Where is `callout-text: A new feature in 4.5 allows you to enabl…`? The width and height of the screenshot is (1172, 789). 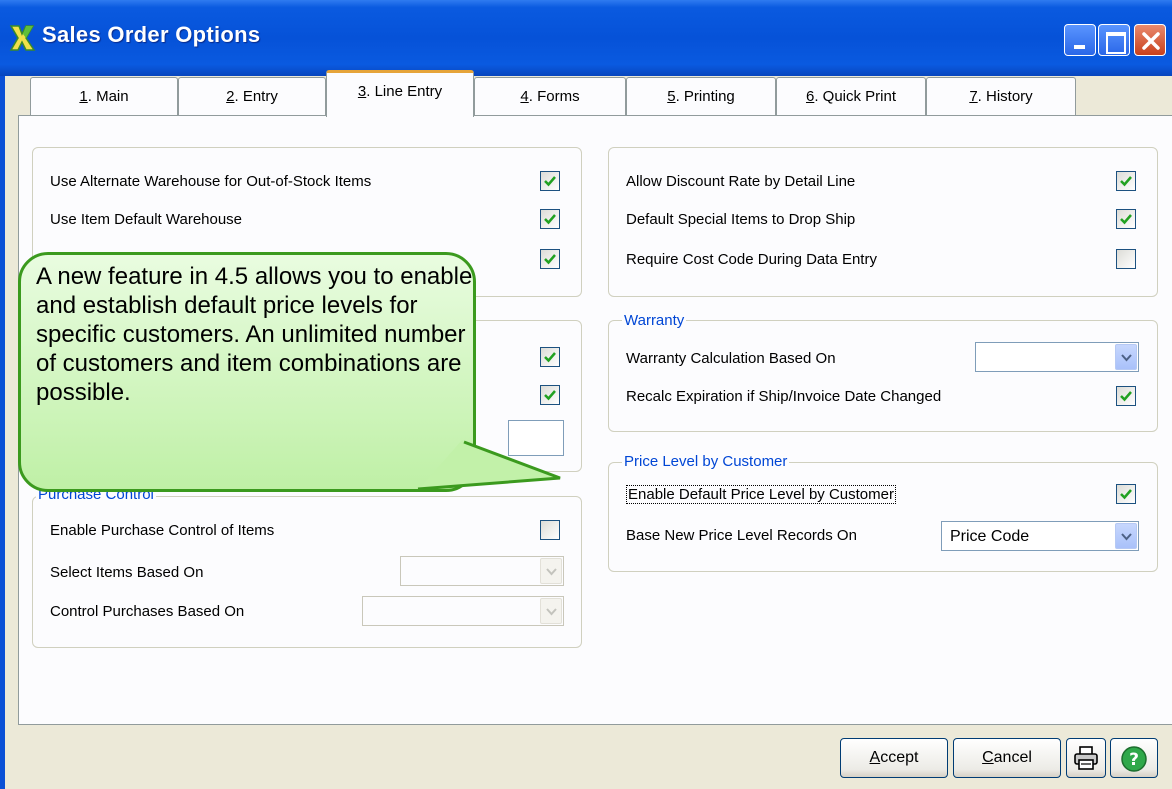
callout-text: A new feature in 4.5 allows you to enabl… is located at coordinates (254, 334).